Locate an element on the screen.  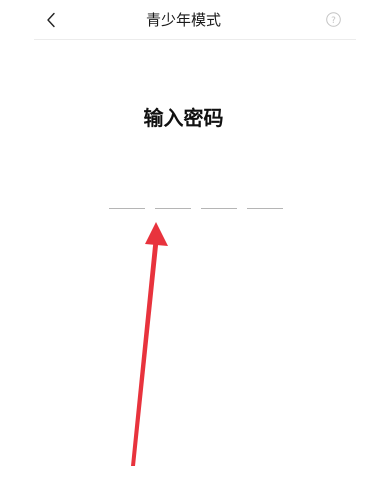
question-circle-icon: ? is located at coordinates (333, 19).